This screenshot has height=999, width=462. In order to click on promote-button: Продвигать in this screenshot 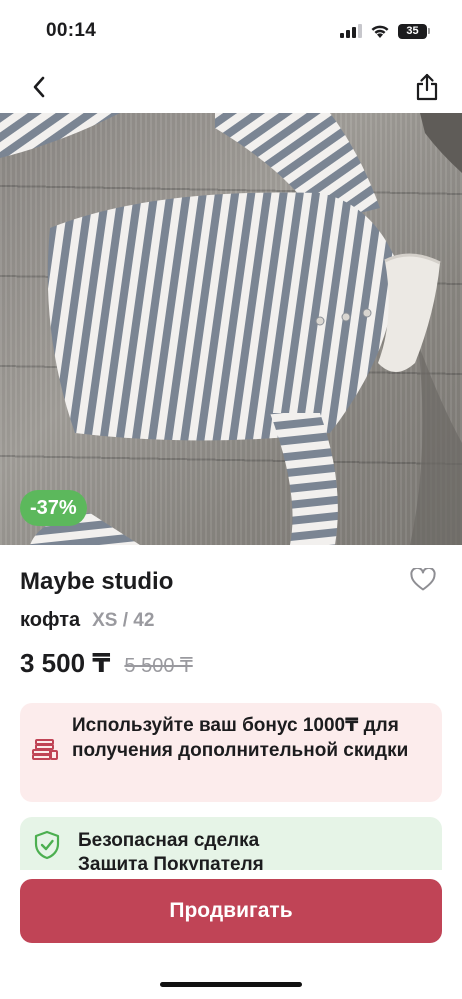, I will do `click(231, 911)`.